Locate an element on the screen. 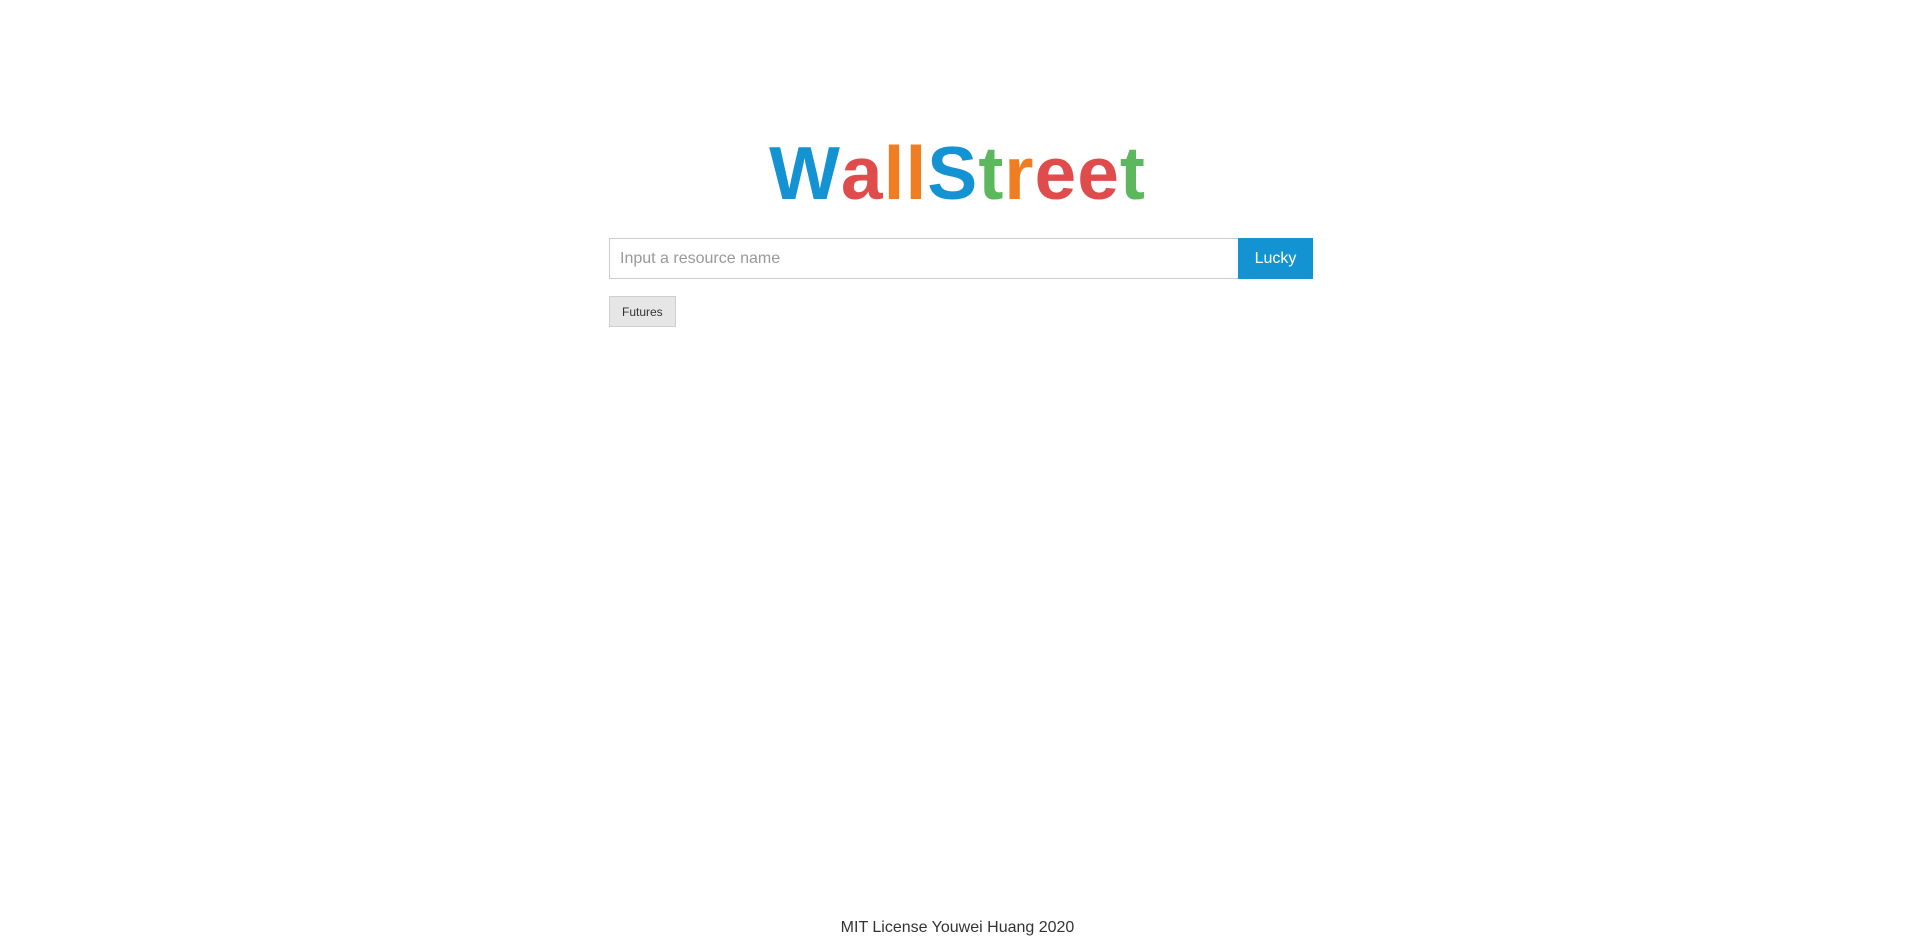 The width and height of the screenshot is (1915, 946). wallstreet-logo: WallStreet is located at coordinates (957, 173).